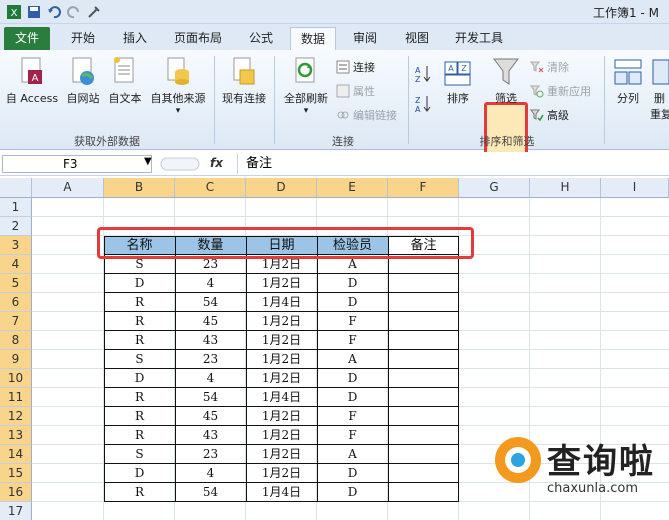 The image size is (669, 520). Describe the element at coordinates (306, 86) in the screenshot. I see `refresh-all-button: 全部刷新 ▾` at that location.